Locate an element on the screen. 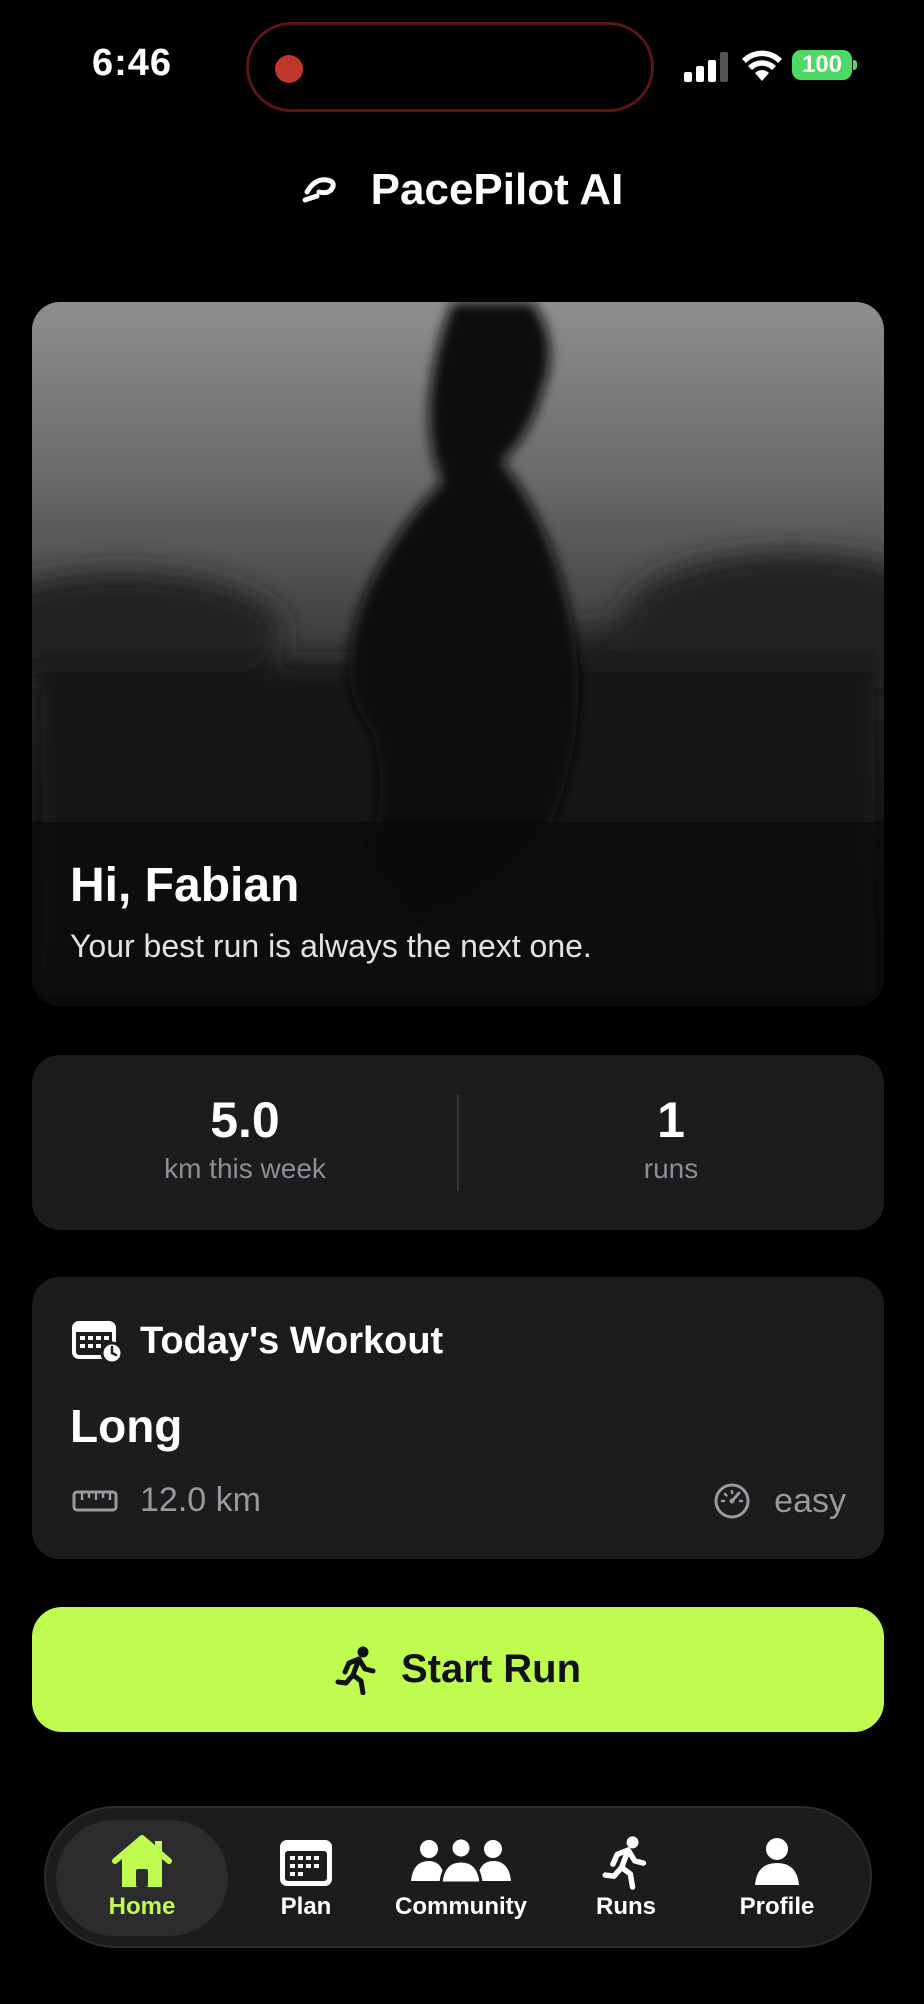 The width and height of the screenshot is (924, 2004). calendar-clock-icon is located at coordinates (97, 1342).